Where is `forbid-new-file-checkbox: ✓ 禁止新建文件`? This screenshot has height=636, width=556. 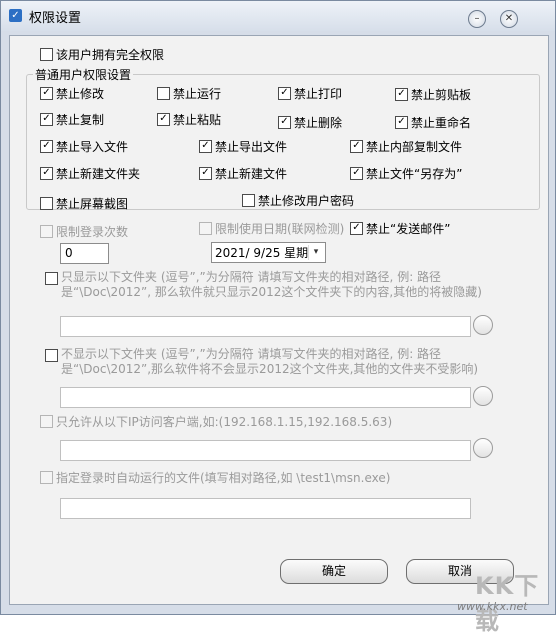
forbid-new-file-checkbox: ✓ 禁止新建文件 is located at coordinates (243, 173).